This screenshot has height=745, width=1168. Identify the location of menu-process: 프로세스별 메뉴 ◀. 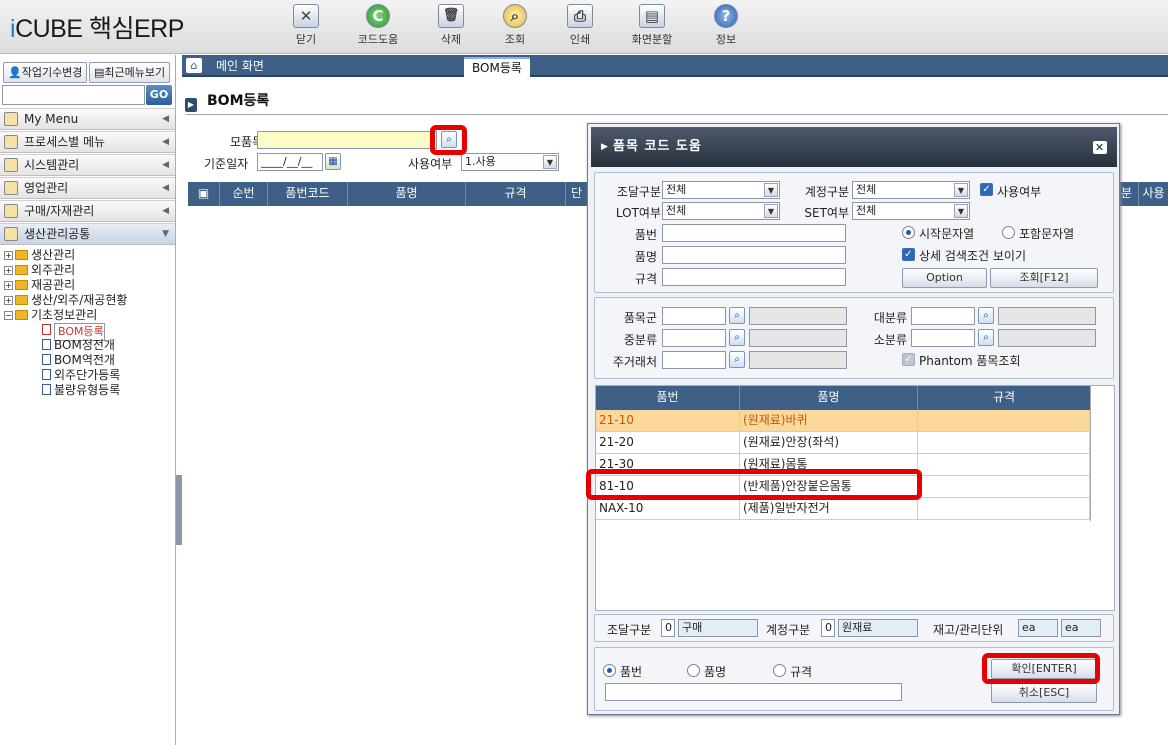
(87, 142).